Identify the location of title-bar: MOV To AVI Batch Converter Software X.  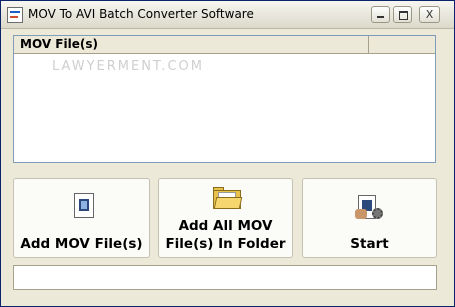
(227, 15).